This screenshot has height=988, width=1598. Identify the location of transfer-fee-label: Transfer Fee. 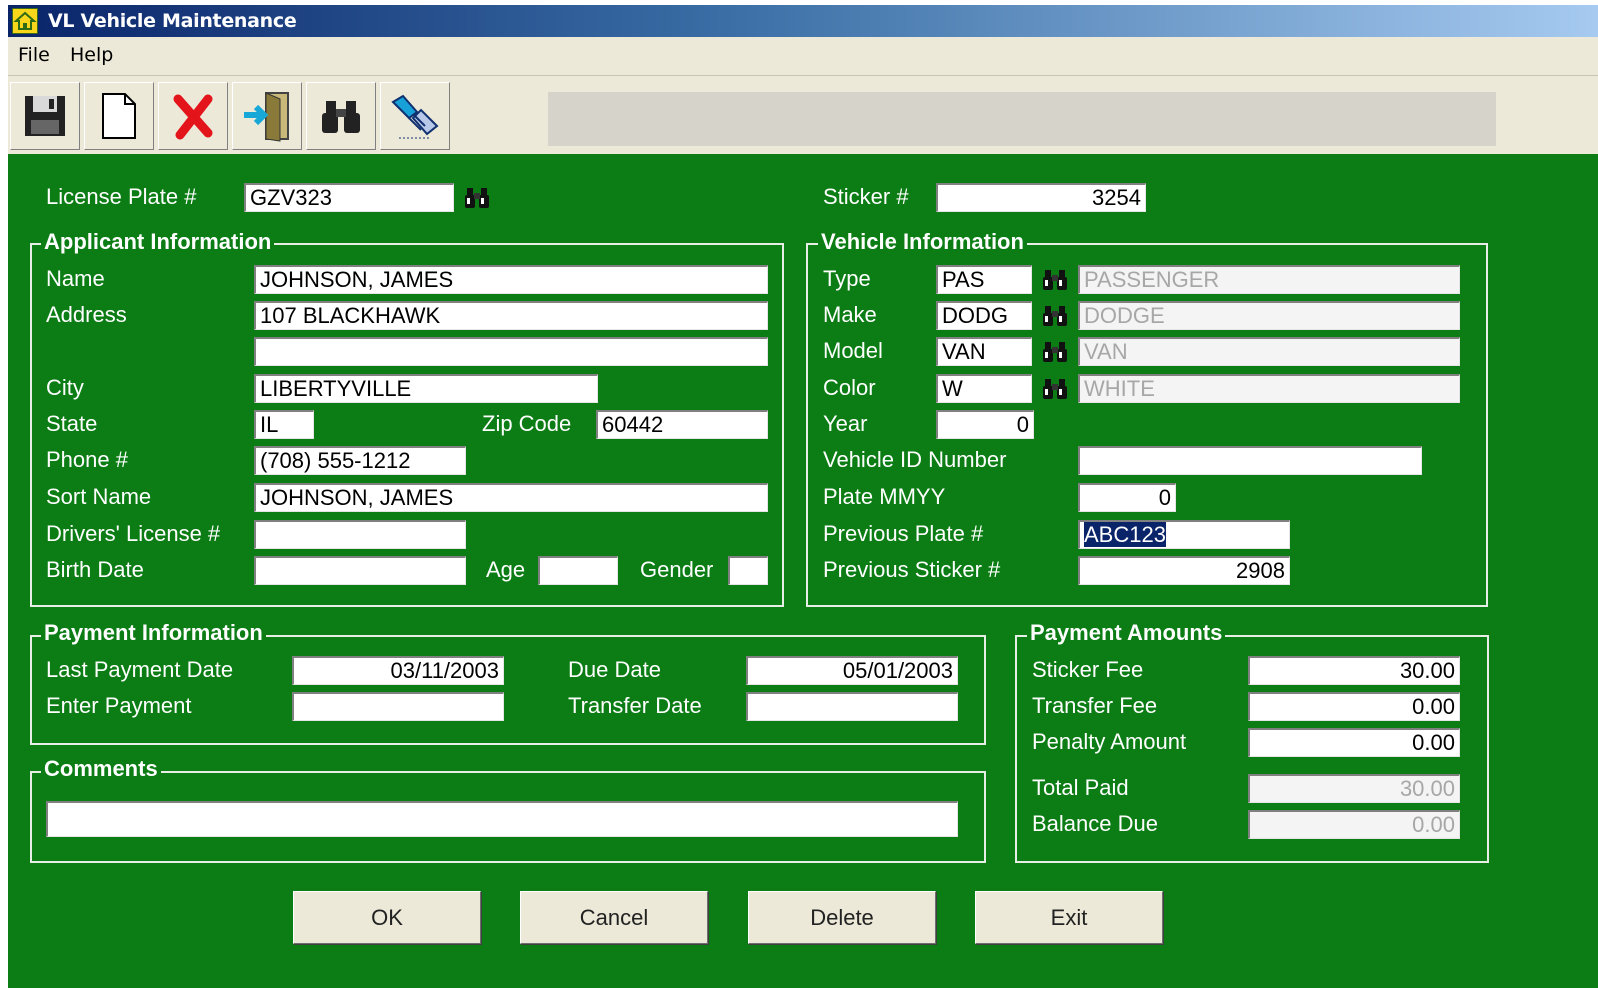
(1095, 705).